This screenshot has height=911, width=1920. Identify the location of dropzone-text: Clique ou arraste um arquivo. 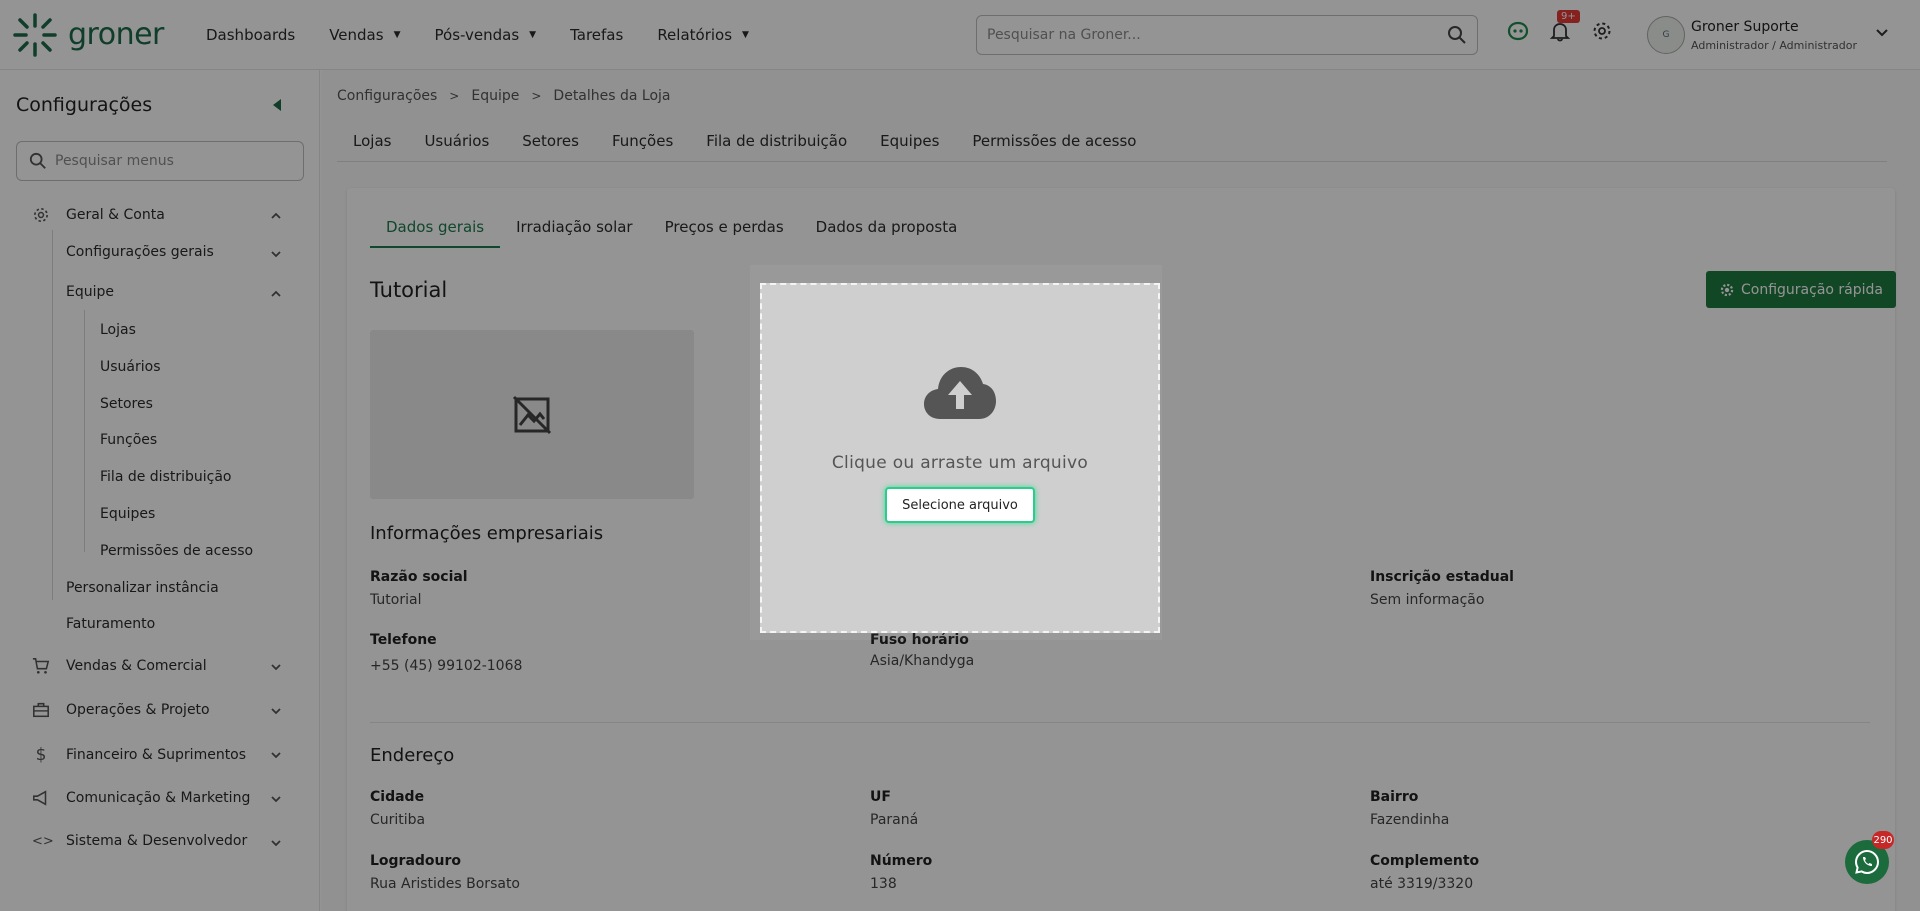
(960, 463).